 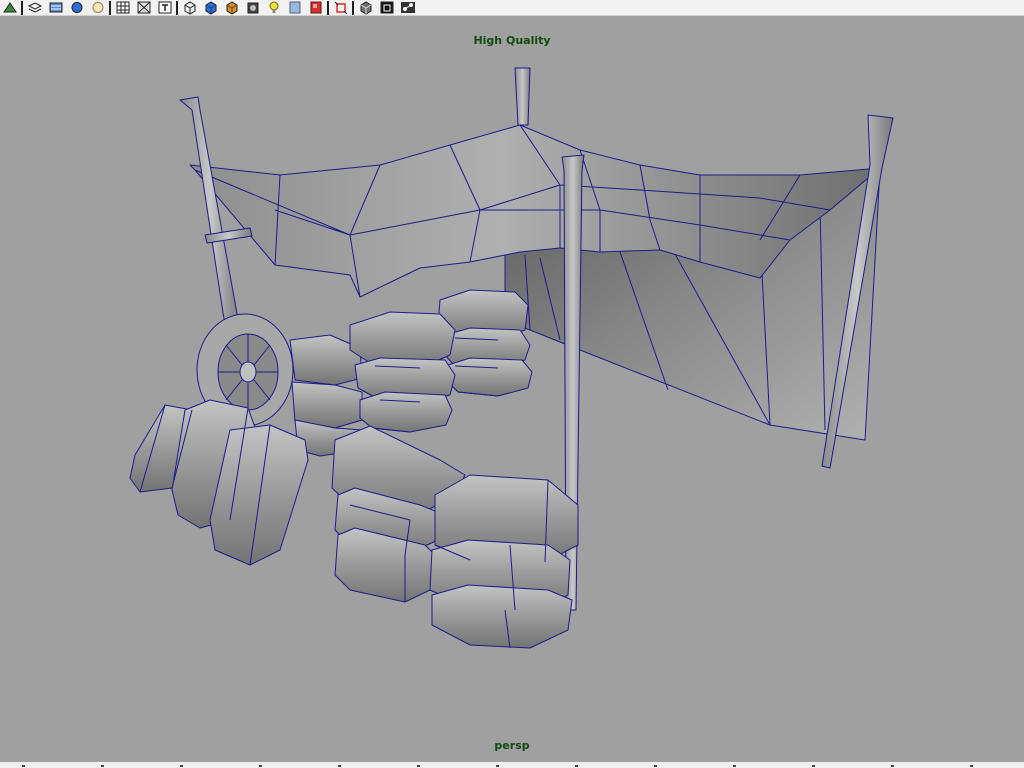 I want to click on display-quality-label: High Quality, so click(x=512, y=40).